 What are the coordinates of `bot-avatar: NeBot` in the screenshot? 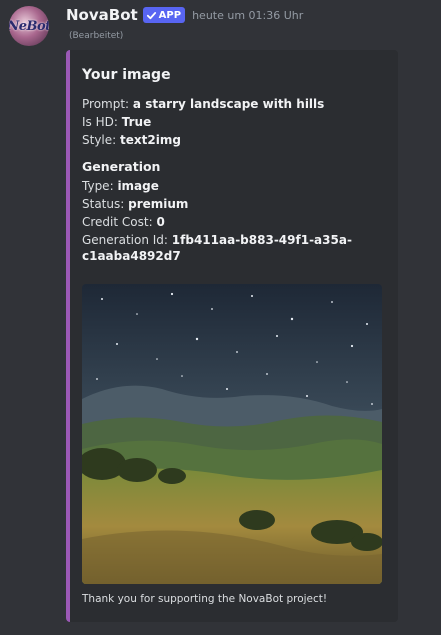 It's located at (29, 26).